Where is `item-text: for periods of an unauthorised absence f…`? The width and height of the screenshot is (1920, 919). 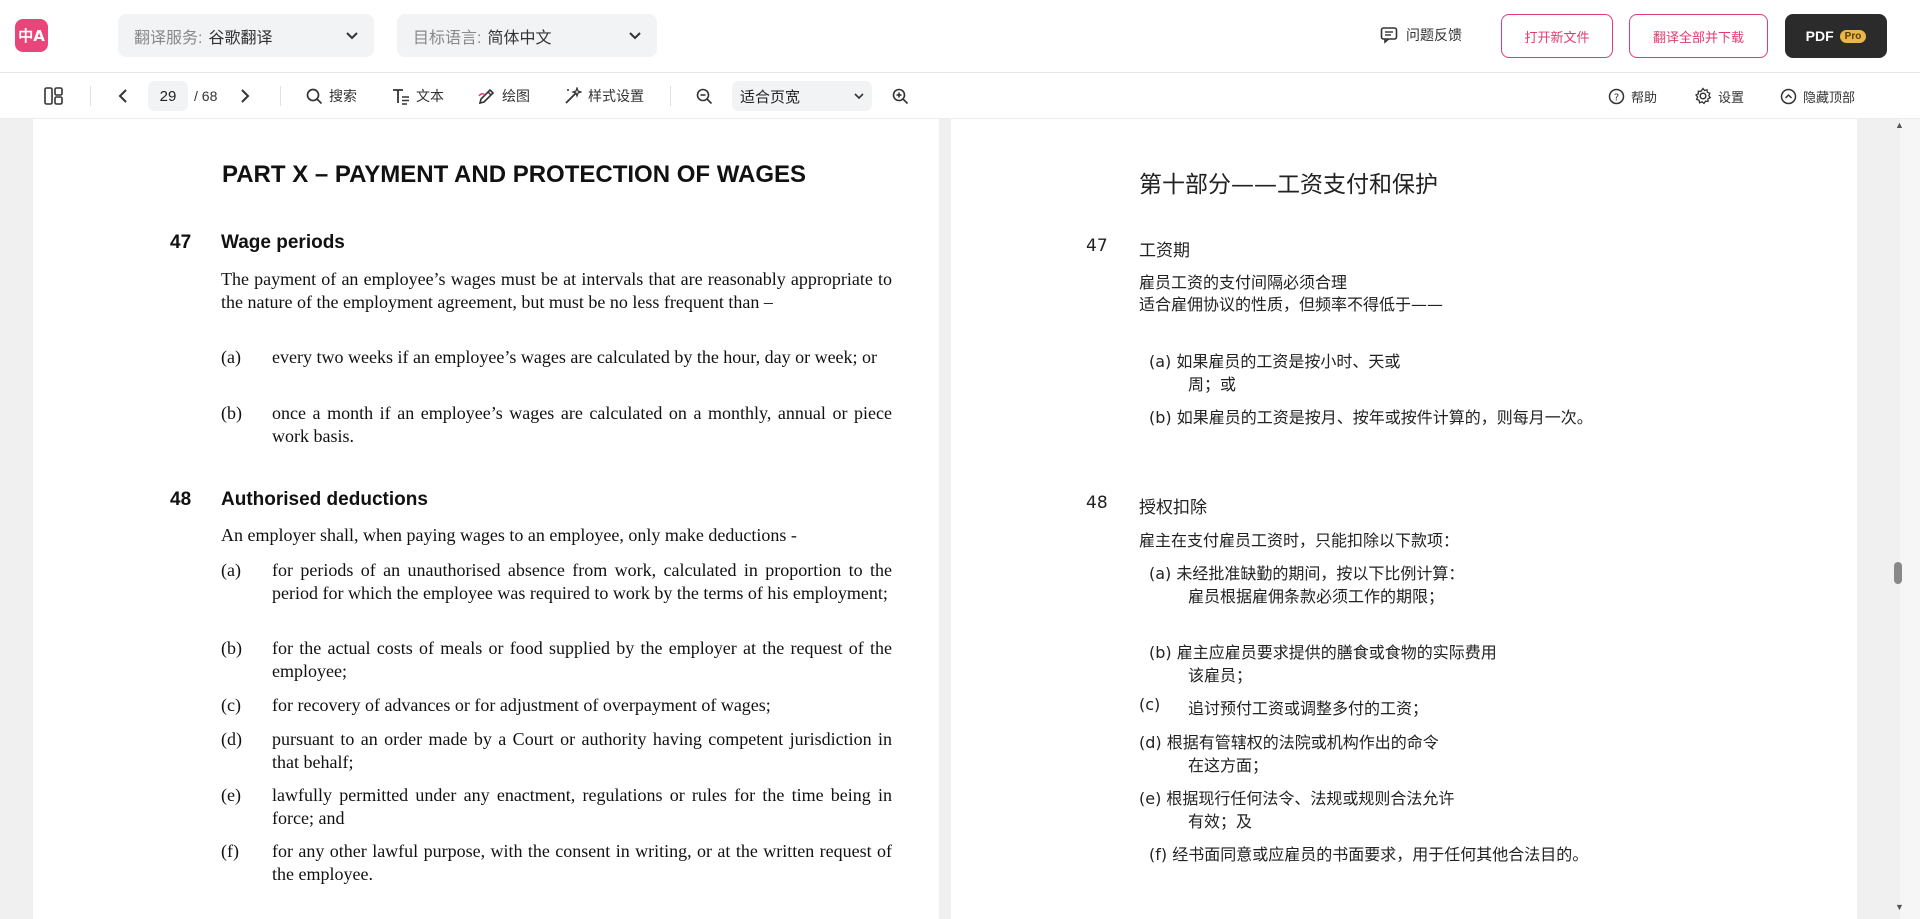 item-text: for periods of an unauthorised absence f… is located at coordinates (582, 581).